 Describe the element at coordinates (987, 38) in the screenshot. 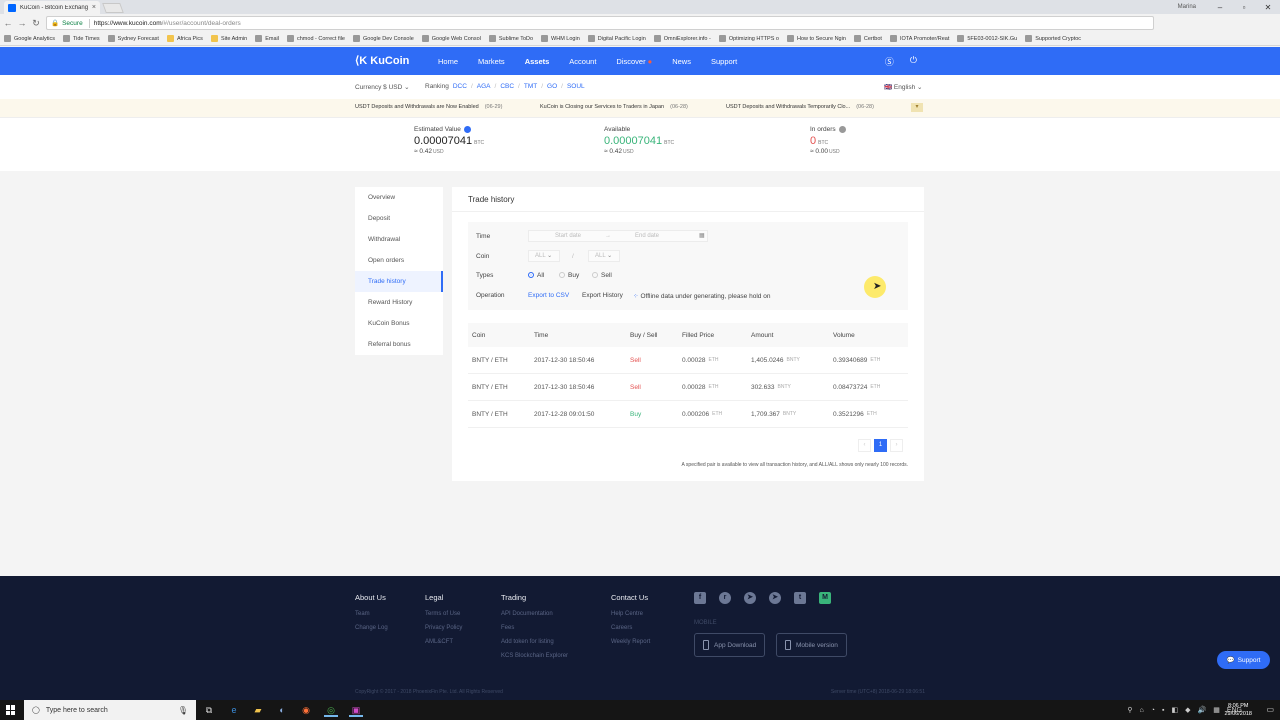

I see `bookmark-item: 5FE03-0012-SIK.Gu` at that location.